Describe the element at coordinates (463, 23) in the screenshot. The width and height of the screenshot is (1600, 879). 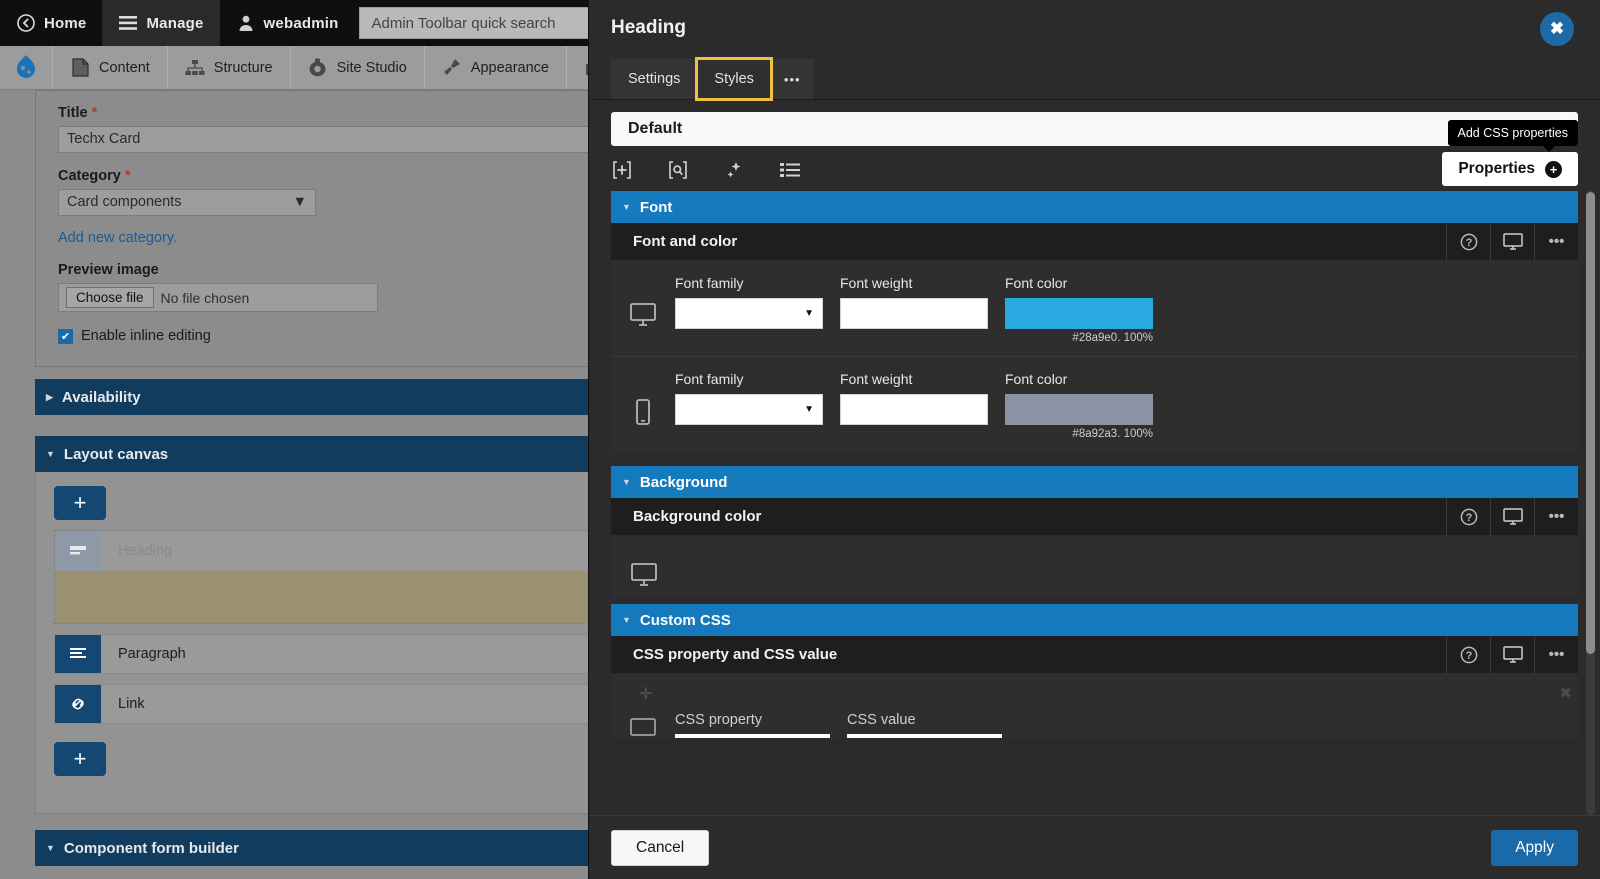
I see `admin-search-placeholder: Admin Toolbar quick search` at that location.